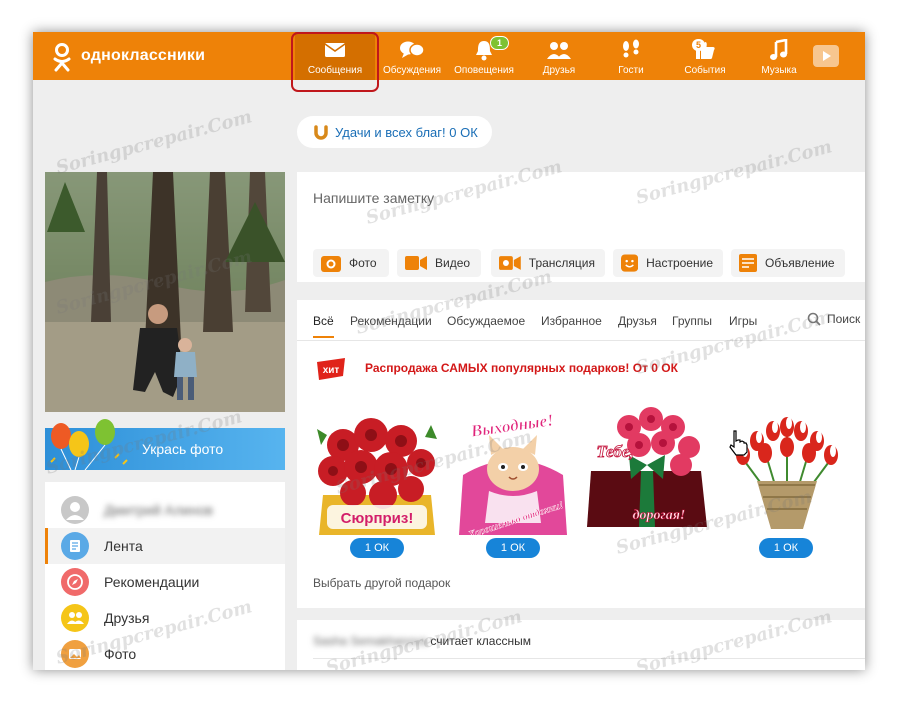 Image resolution: width=897 pixels, height=703 pixels. I want to click on nav-label: Друзья, so click(559, 70).